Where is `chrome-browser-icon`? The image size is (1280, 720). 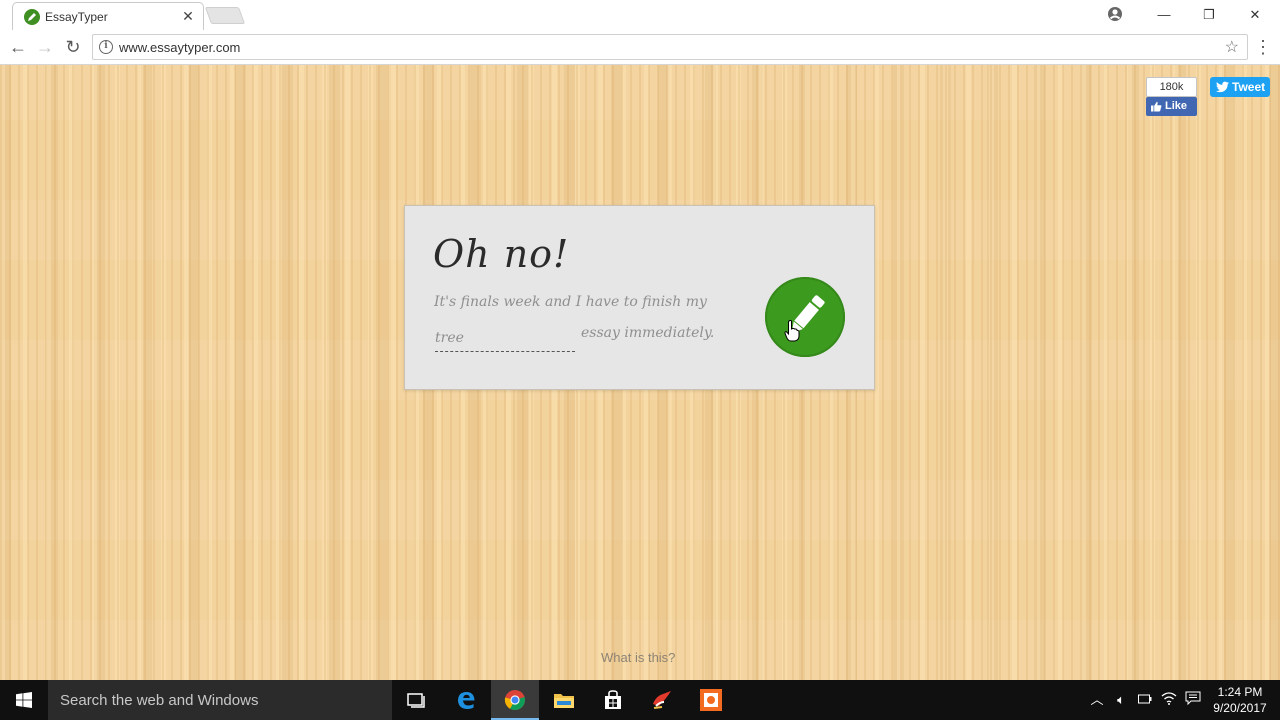 chrome-browser-icon is located at coordinates (514, 700).